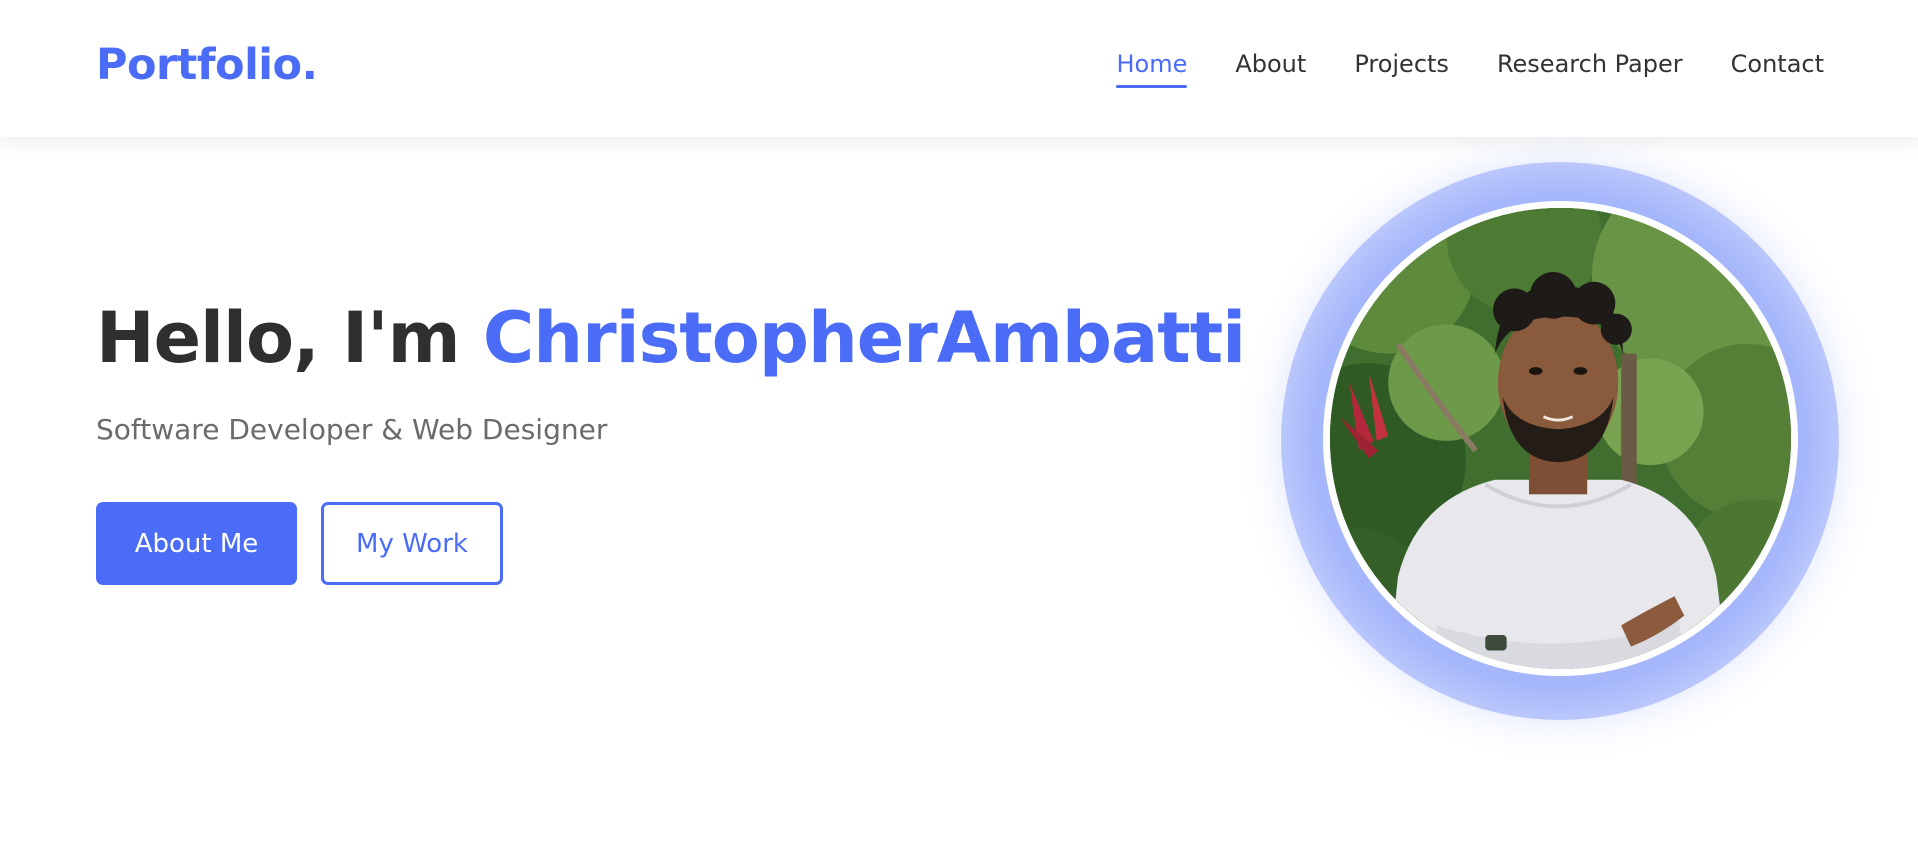 The height and width of the screenshot is (867, 1918). I want to click on about-me-button: About Me, so click(196, 543).